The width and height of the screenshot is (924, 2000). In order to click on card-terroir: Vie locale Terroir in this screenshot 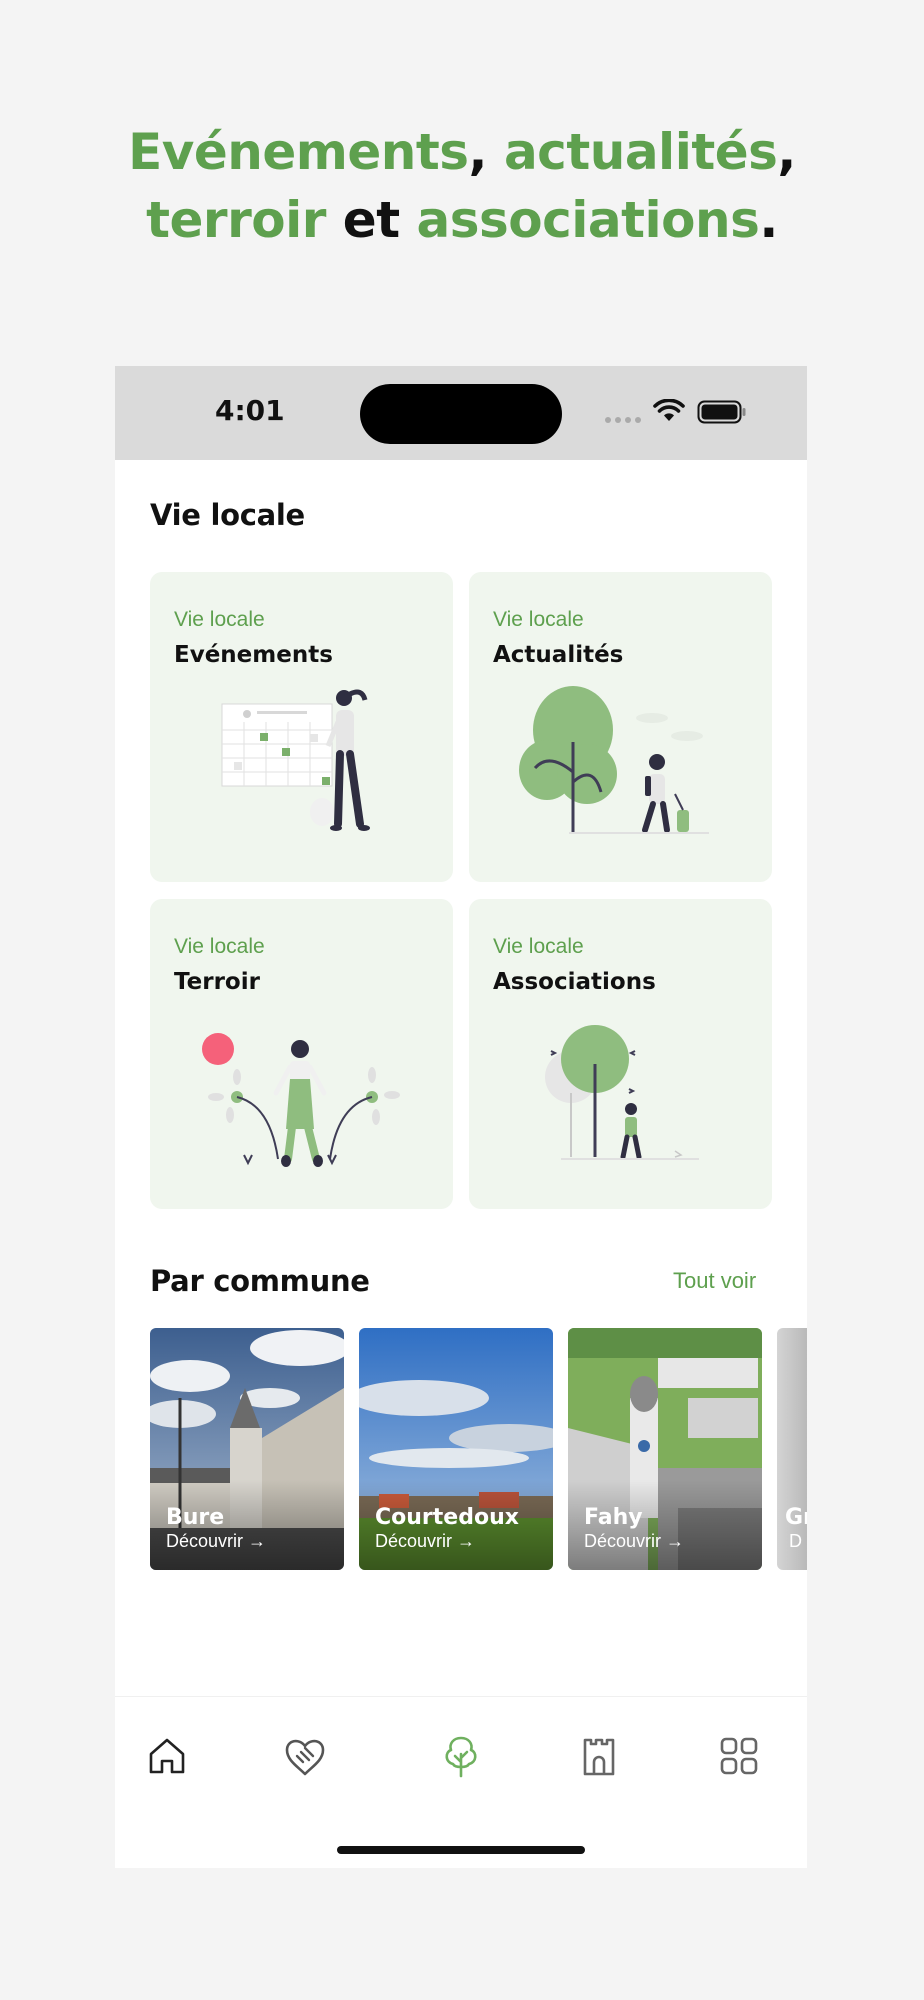, I will do `click(301, 1054)`.